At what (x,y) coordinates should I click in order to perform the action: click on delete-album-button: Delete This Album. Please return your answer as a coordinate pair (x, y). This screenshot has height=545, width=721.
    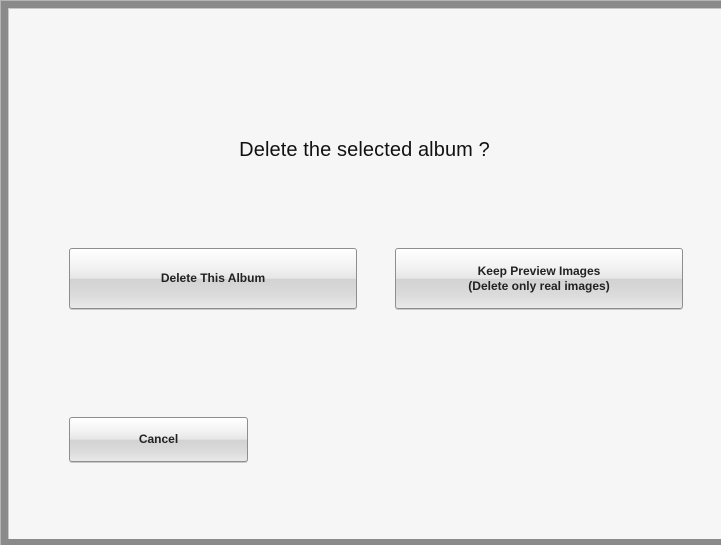
    Looking at the image, I should click on (213, 278).